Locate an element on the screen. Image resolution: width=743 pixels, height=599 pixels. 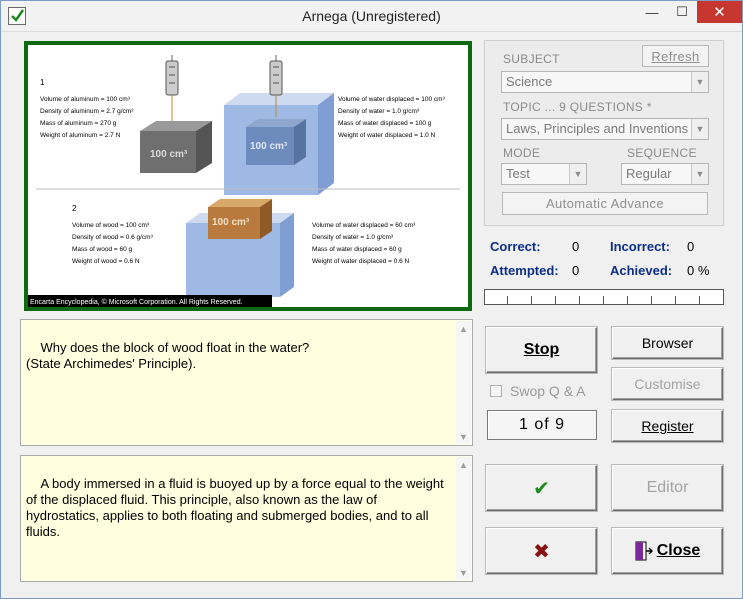
panel1-left-line: Weight of aluminum = 2.7 N is located at coordinates (80, 135).